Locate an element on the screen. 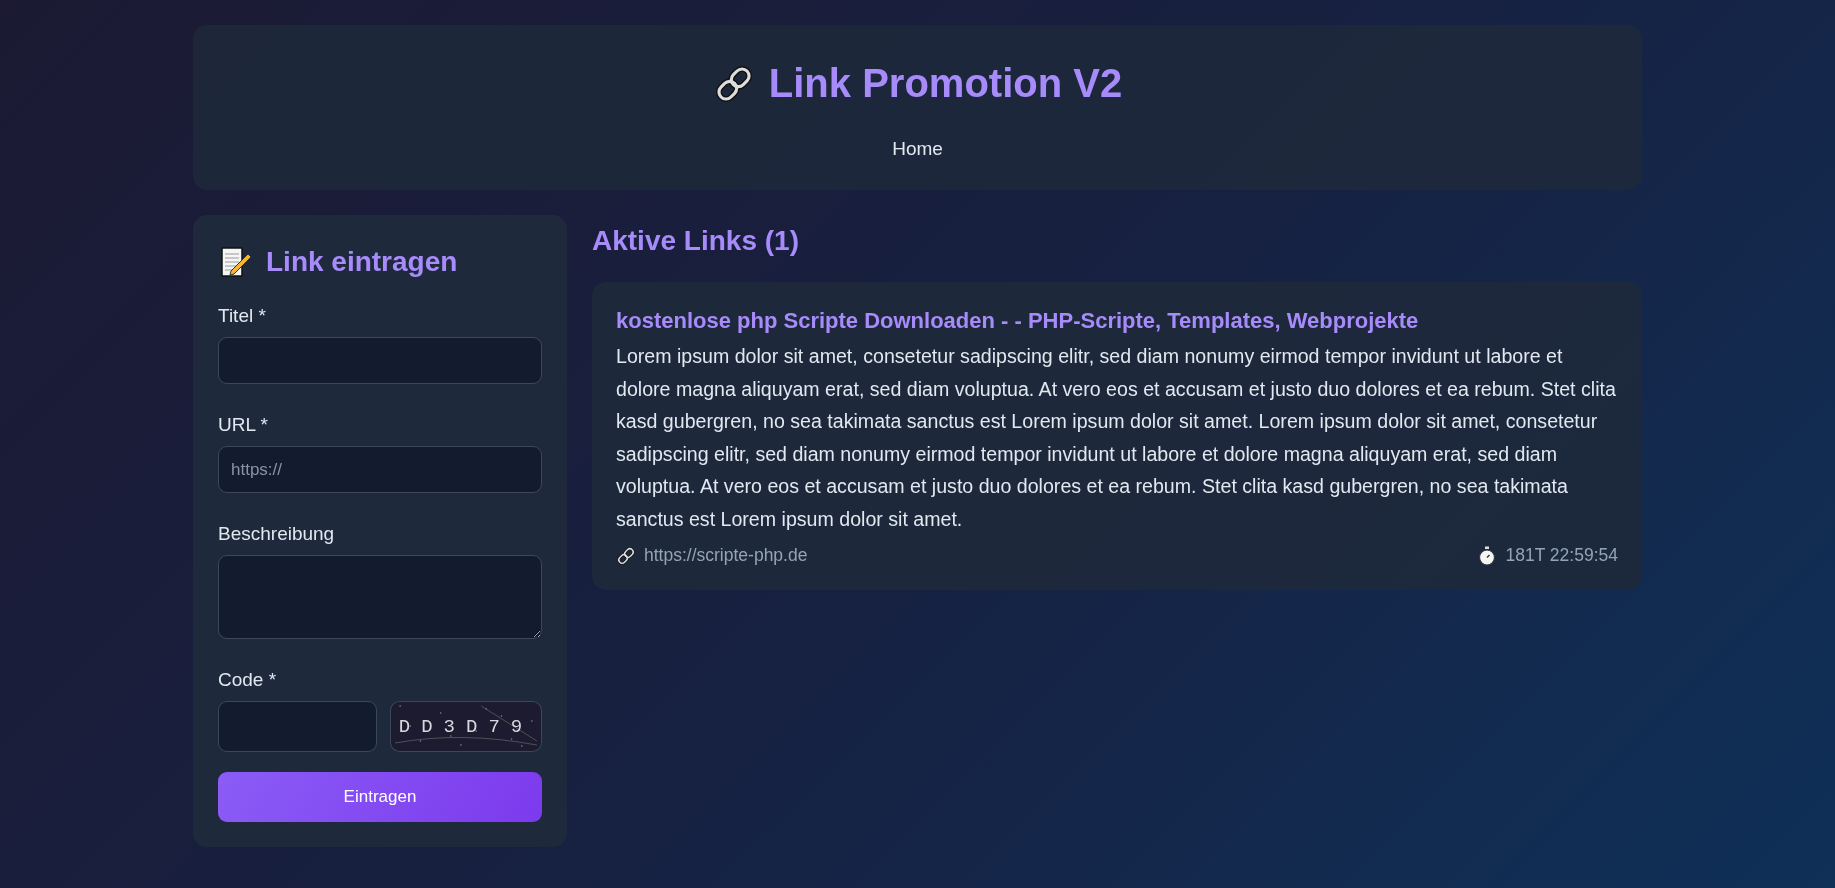  input-field: https:// is located at coordinates (380, 469).